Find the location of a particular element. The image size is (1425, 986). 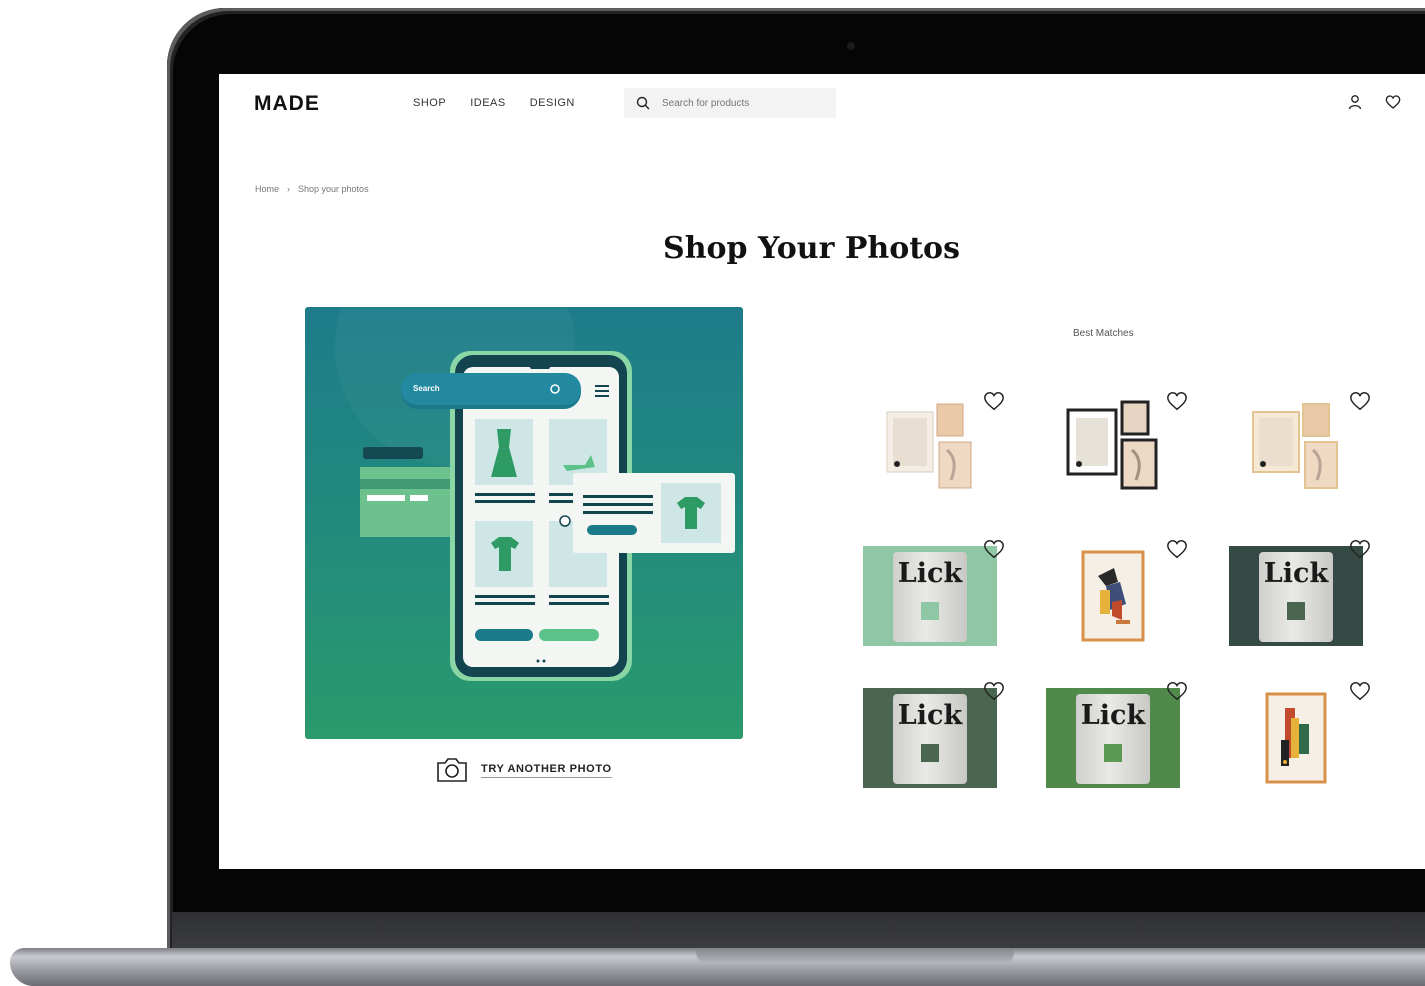

camera-icon is located at coordinates (452, 770).